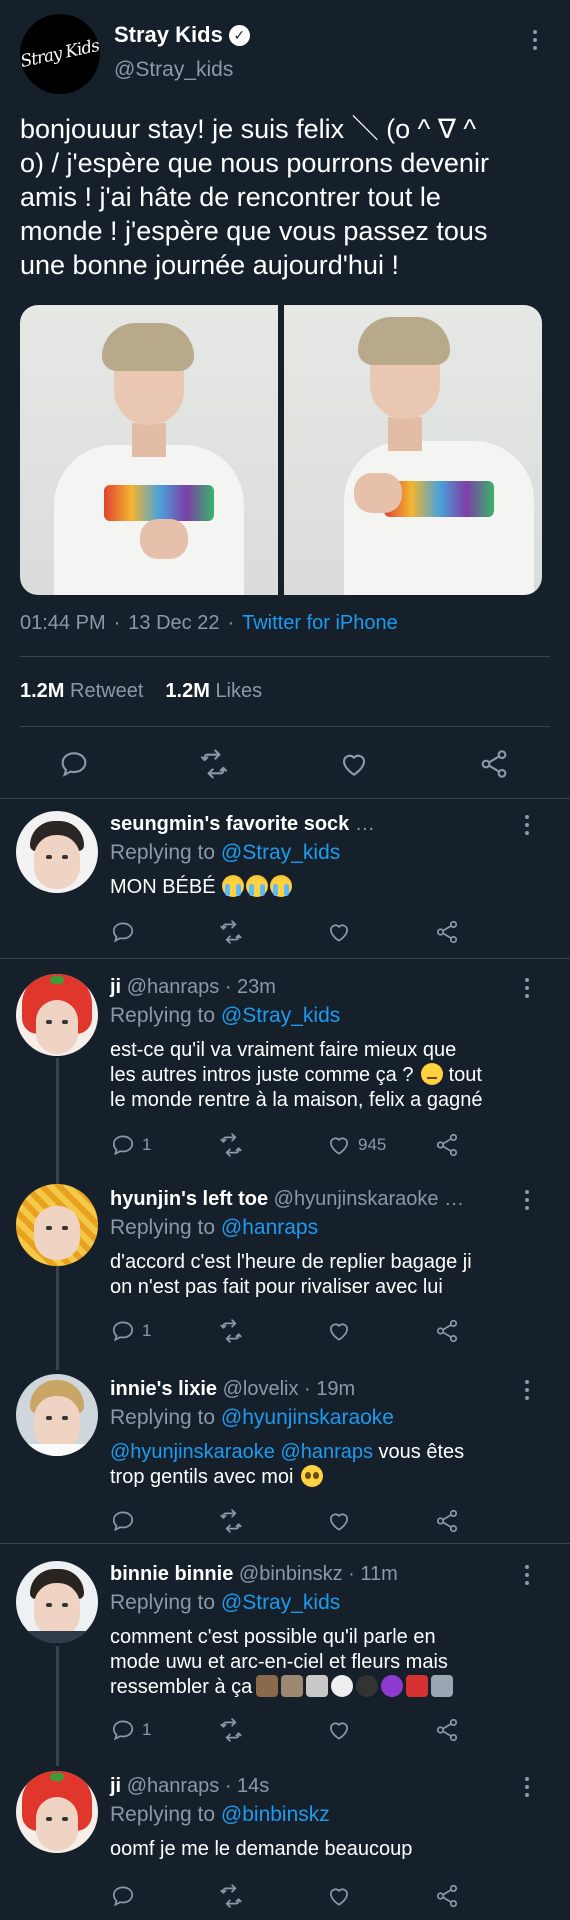  I want to click on reply-author-name: binnie binnie, so click(171, 1574).